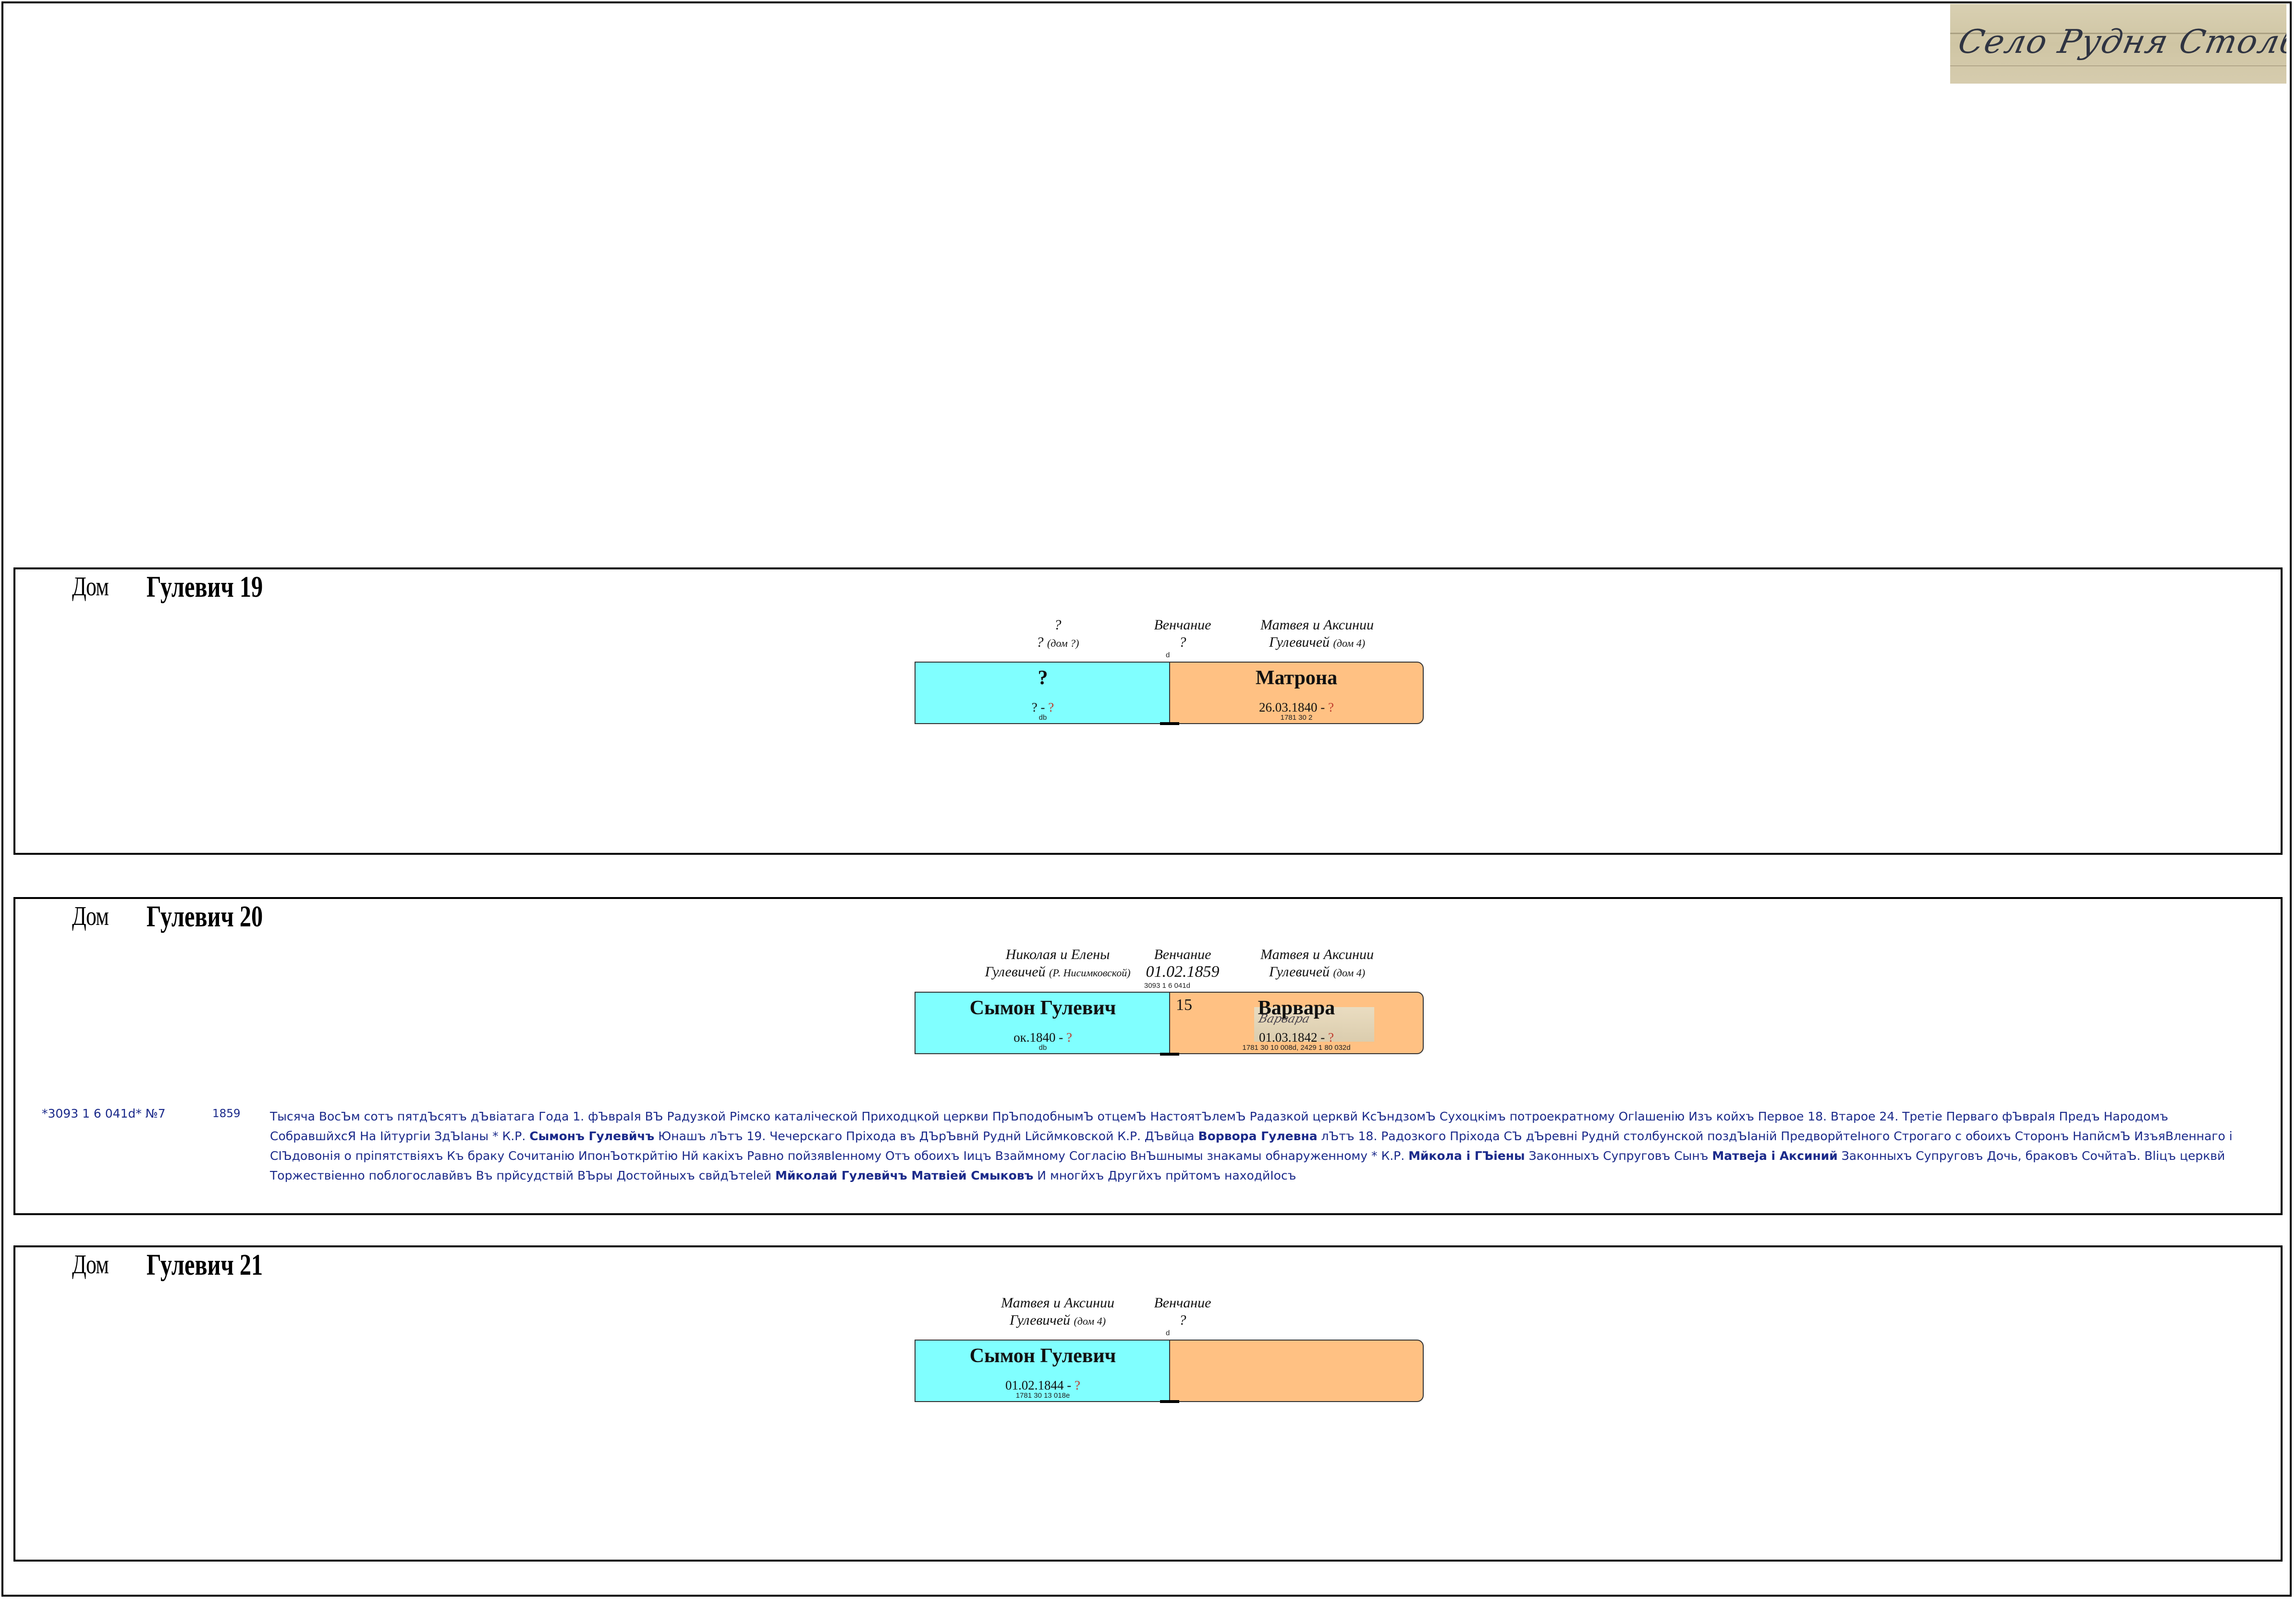 This screenshot has width=2296, height=1600. Describe the element at coordinates (1296, 693) in the screenshot. I see `wife-box: Матрона 26.03.1840 - ? 1781 30 2` at that location.